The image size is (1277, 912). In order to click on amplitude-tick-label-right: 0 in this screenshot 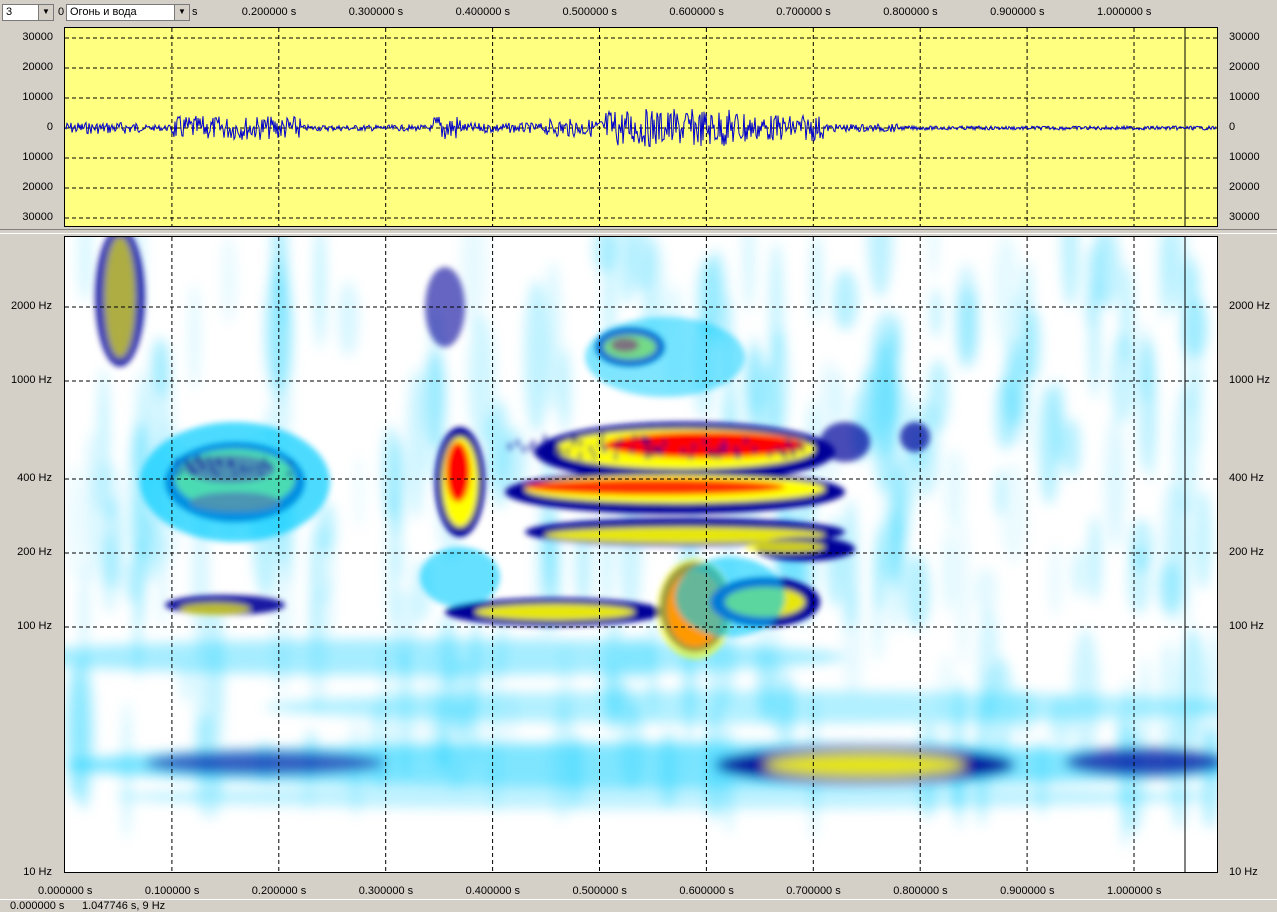, I will do `click(1232, 127)`.